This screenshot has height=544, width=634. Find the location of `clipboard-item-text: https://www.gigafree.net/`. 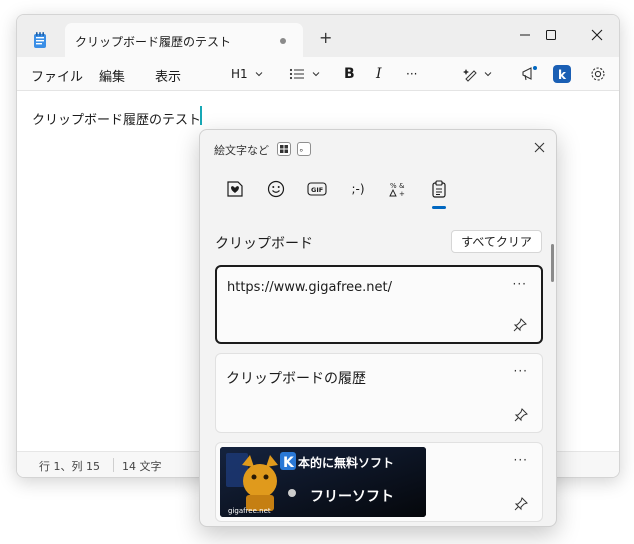

clipboard-item-text: https://www.gigafree.net/ is located at coordinates (309, 287).